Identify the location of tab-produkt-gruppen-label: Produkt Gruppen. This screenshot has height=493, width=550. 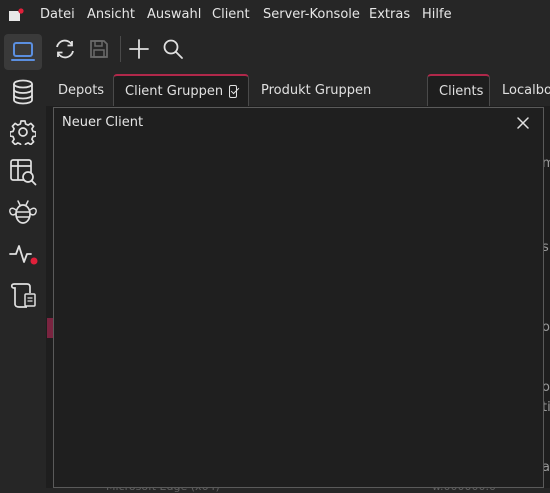
(316, 90).